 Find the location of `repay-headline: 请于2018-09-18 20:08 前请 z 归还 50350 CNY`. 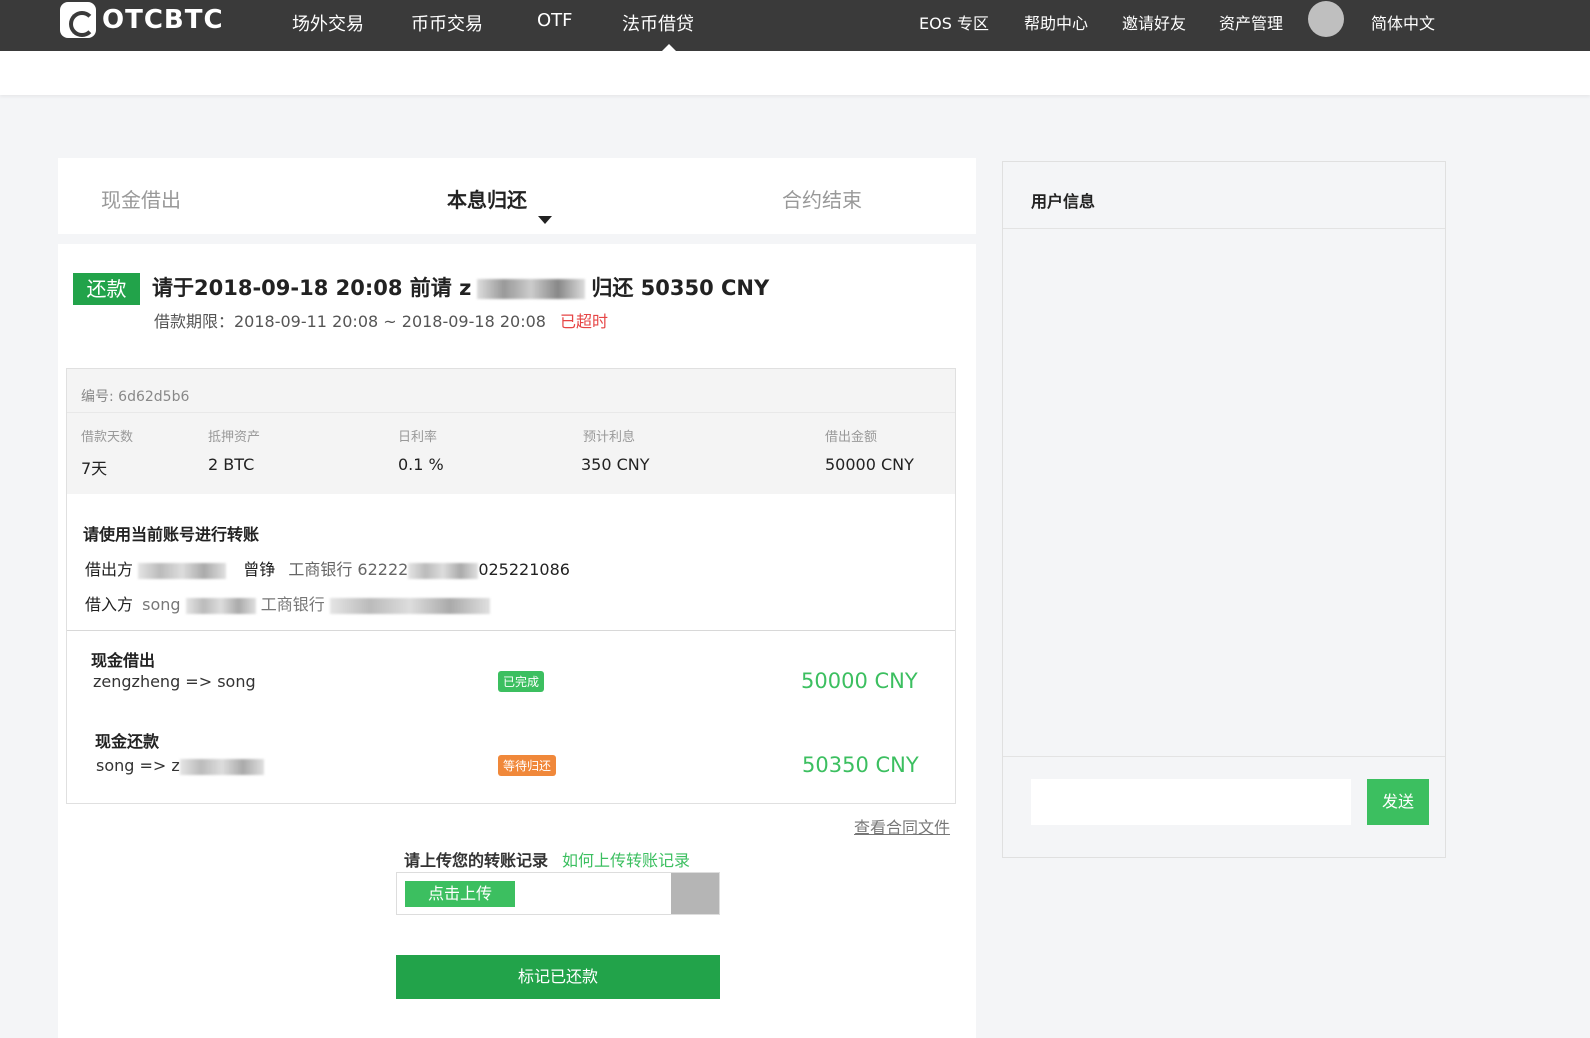

repay-headline: 请于2018-09-18 20:08 前请 z 归还 50350 CNY is located at coordinates (460, 287).